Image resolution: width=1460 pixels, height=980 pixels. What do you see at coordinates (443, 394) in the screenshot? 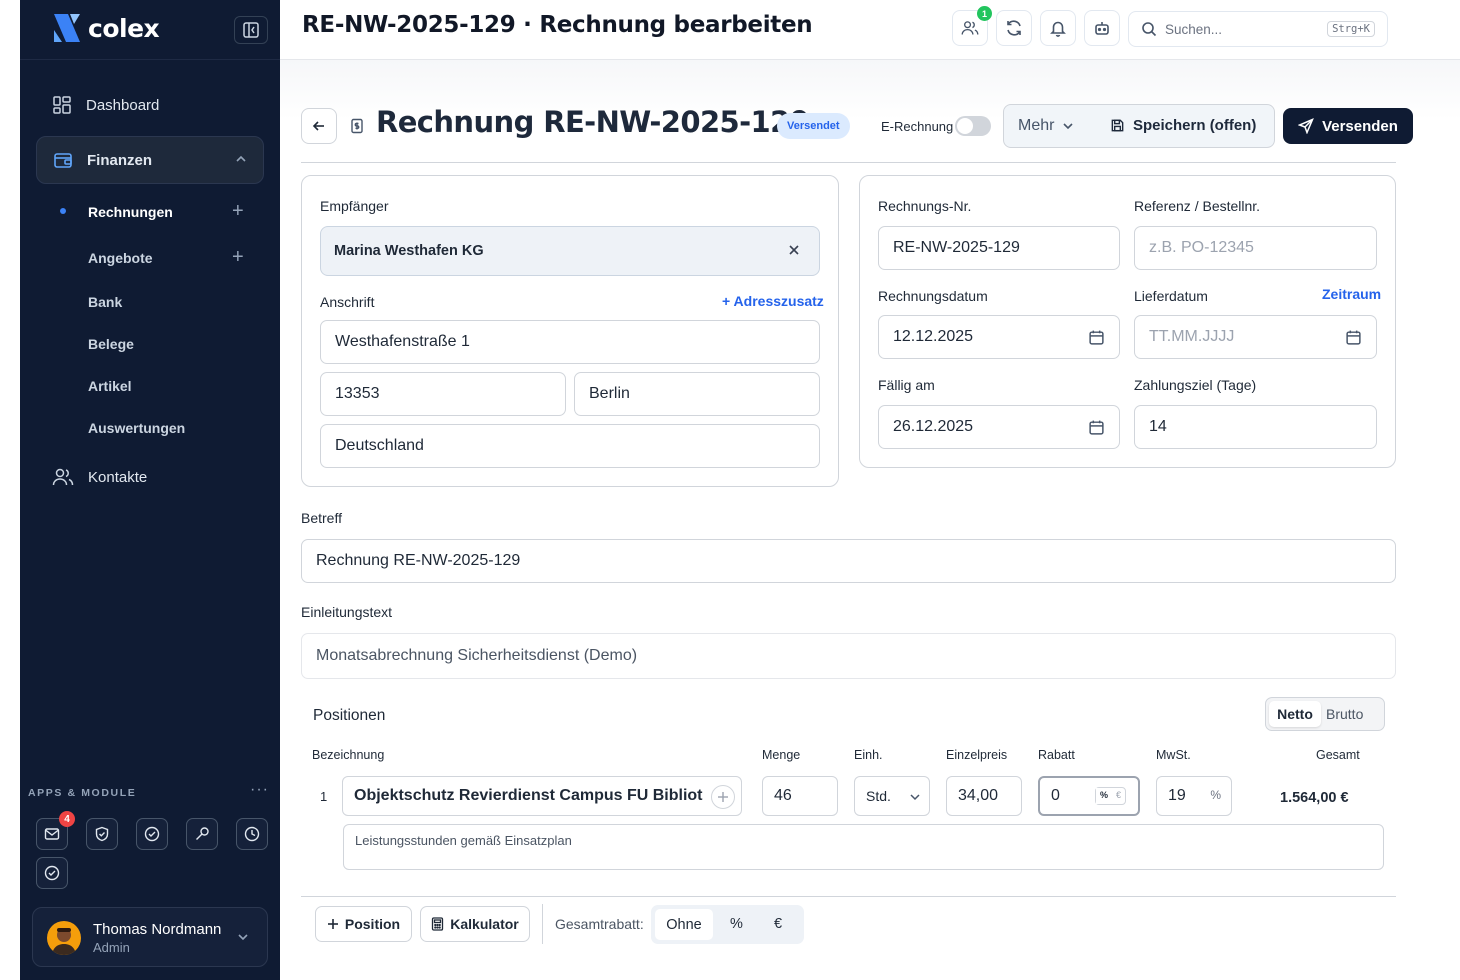
I see `zip-input: 13353` at bounding box center [443, 394].